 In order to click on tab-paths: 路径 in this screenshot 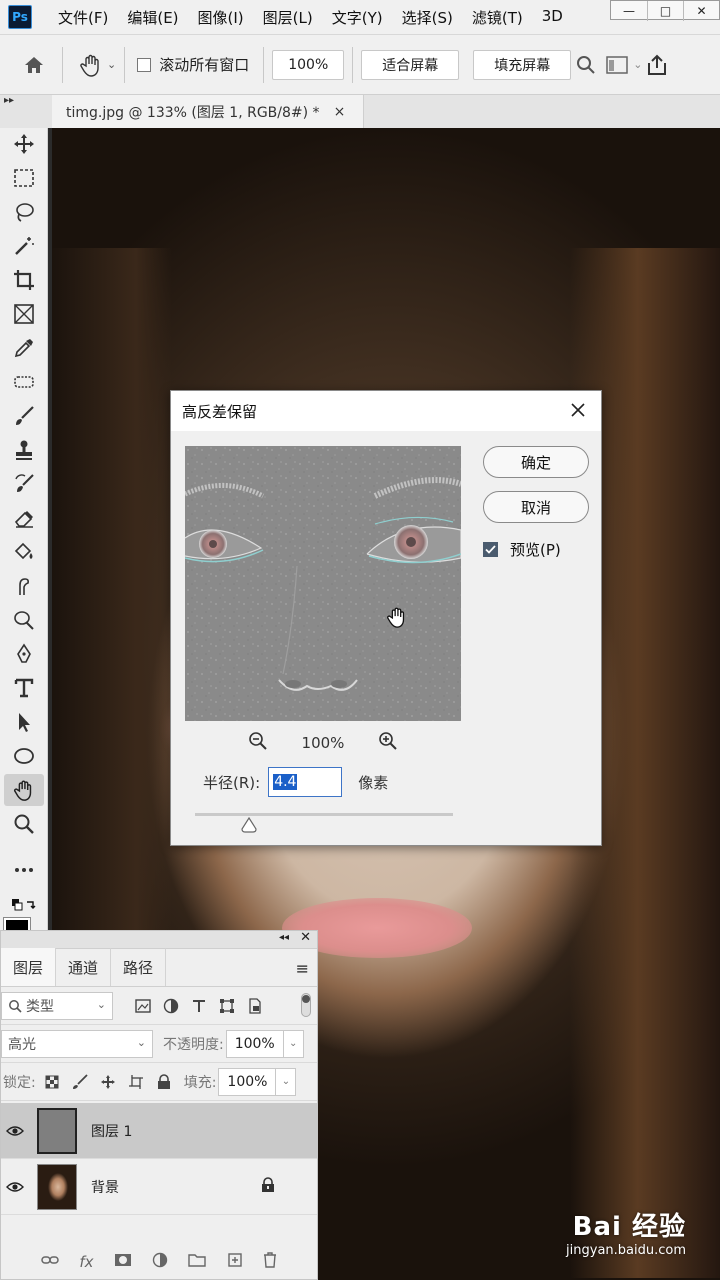, I will do `click(139, 967)`.